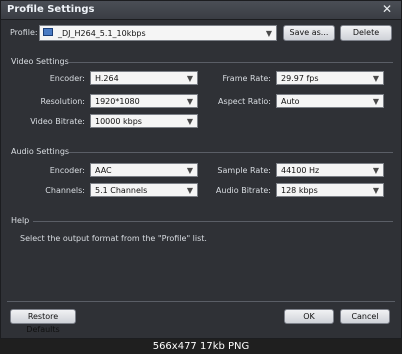 The image size is (402, 354). What do you see at coordinates (387, 9) in the screenshot?
I see `close-icon: ✕` at bounding box center [387, 9].